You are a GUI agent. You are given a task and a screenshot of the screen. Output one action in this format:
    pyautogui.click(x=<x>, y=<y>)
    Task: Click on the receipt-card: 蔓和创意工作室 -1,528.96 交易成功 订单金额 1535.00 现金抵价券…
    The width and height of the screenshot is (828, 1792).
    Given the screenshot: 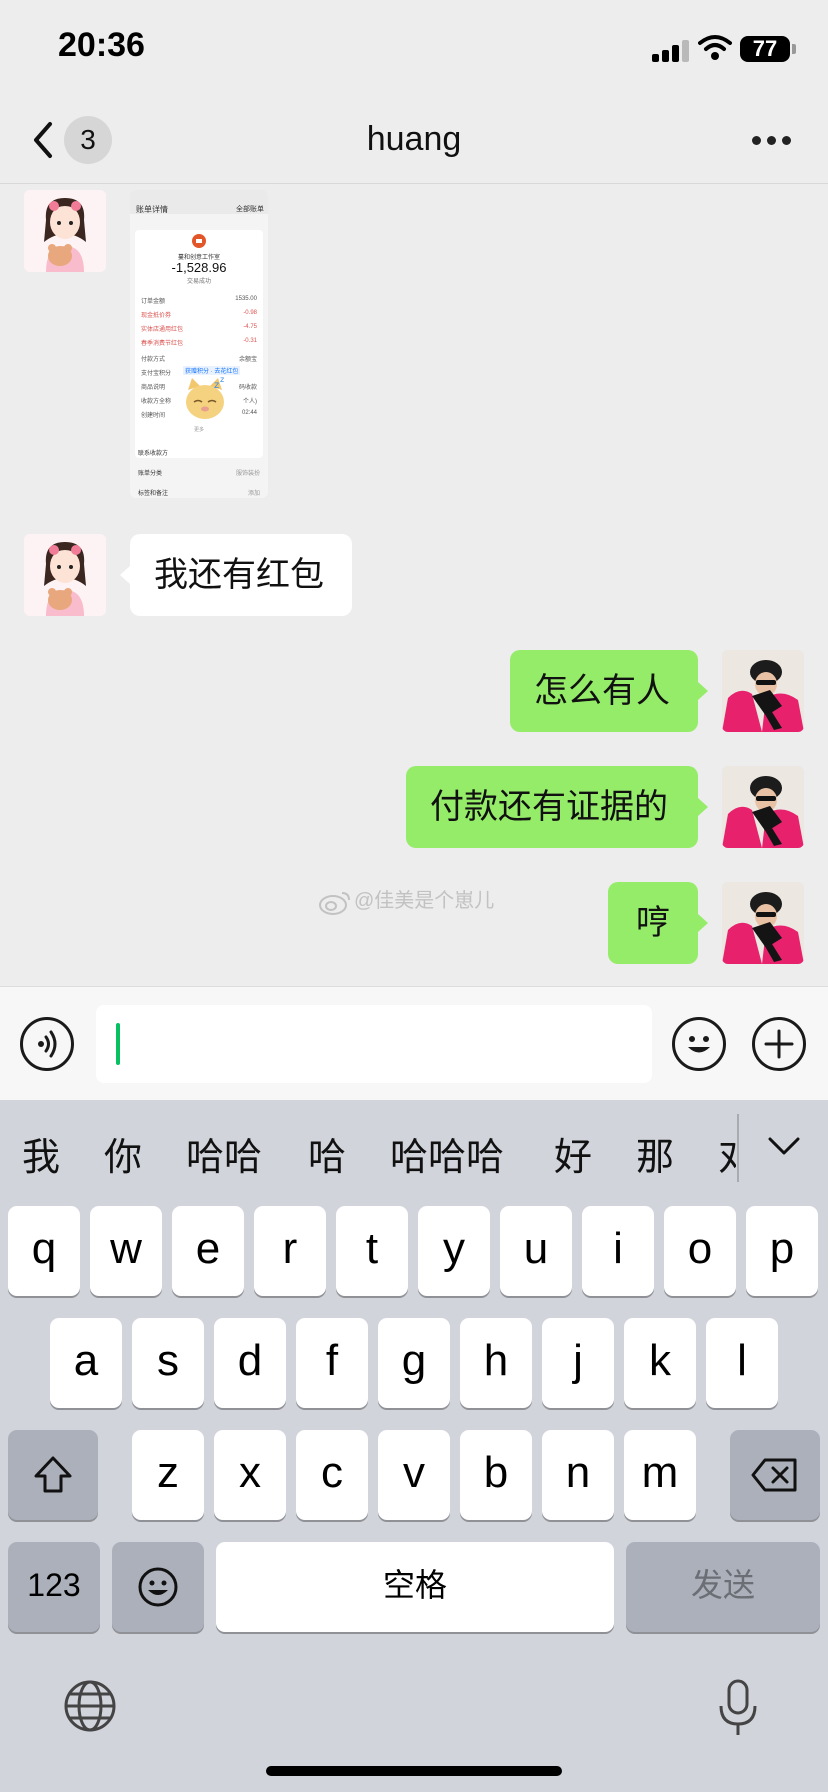 What is the action you would take?
    pyautogui.click(x=199, y=344)
    